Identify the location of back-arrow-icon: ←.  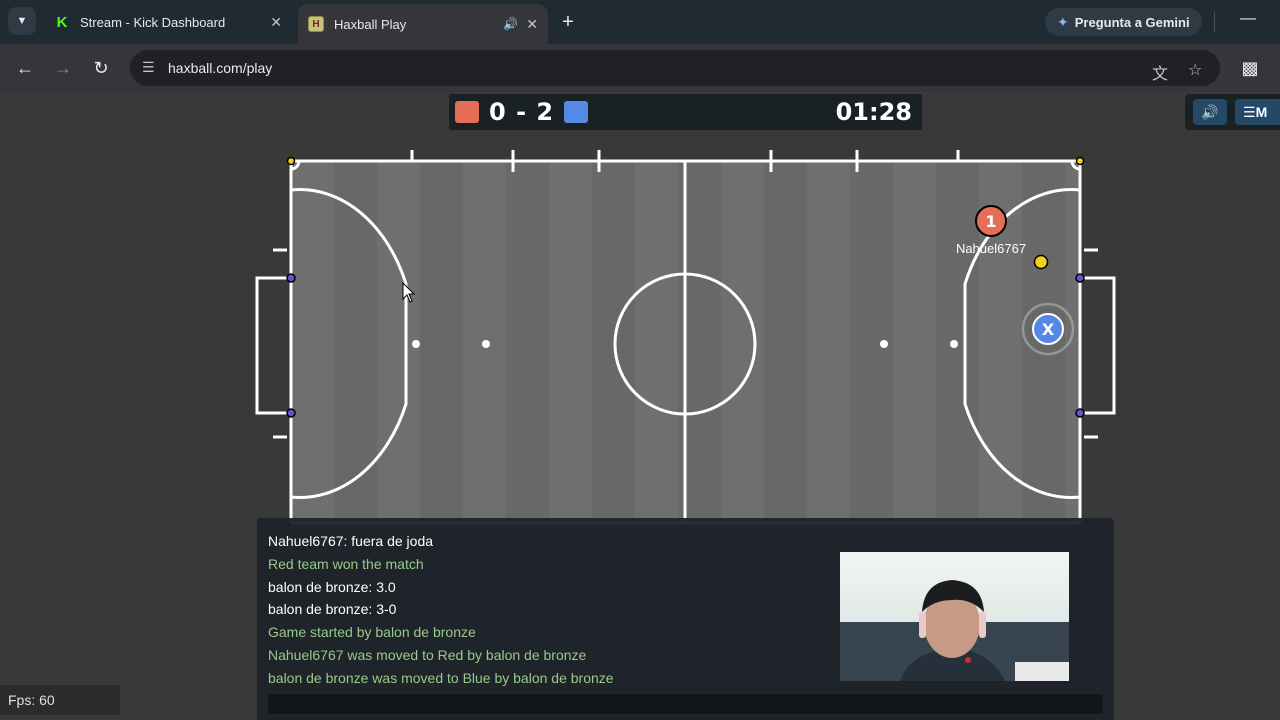
(25, 68).